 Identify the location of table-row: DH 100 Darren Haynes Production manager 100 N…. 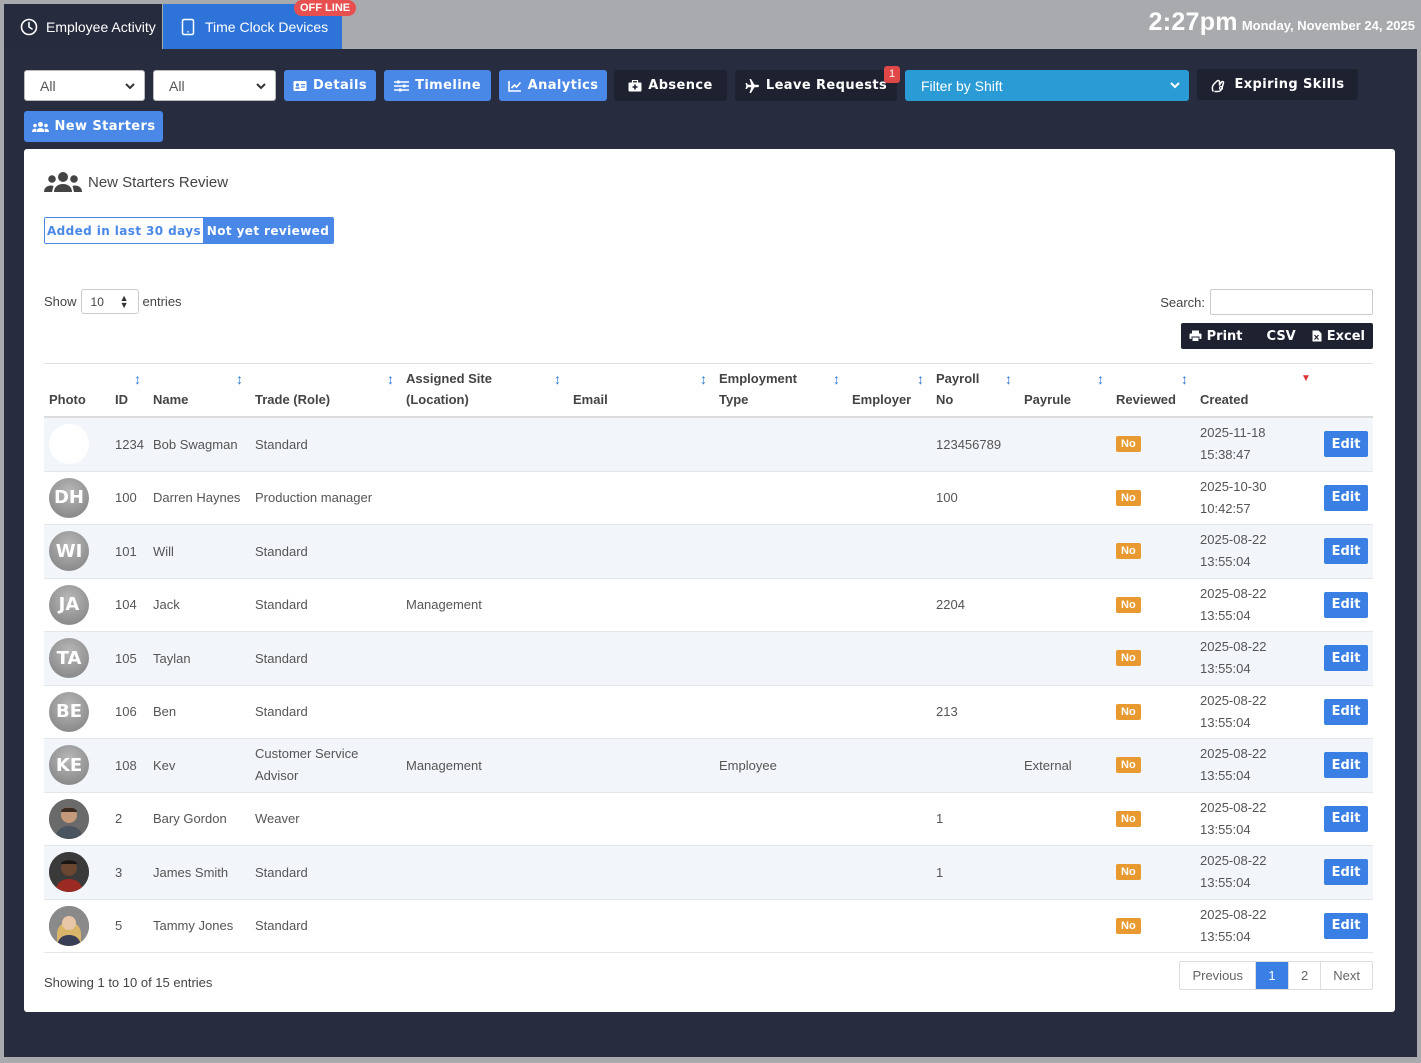
(708, 498).